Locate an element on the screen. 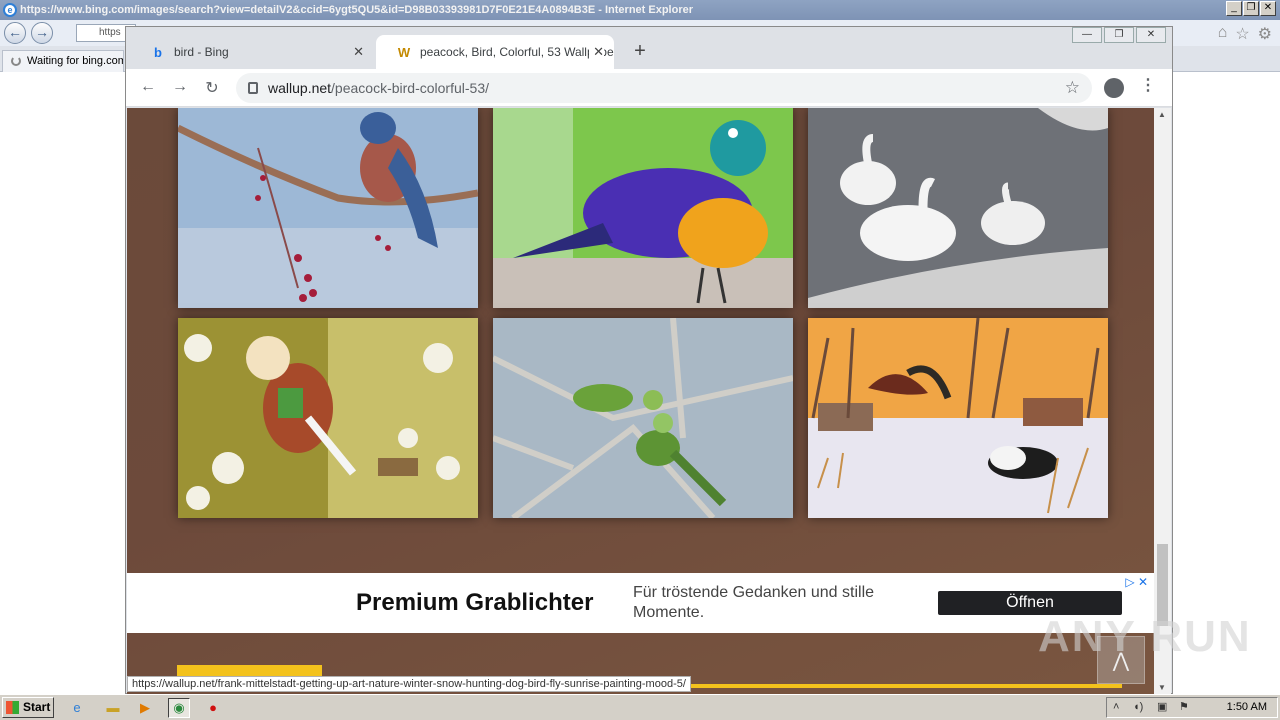 This screenshot has height=720, width=1280. new-tab-button: + is located at coordinates (640, 52).